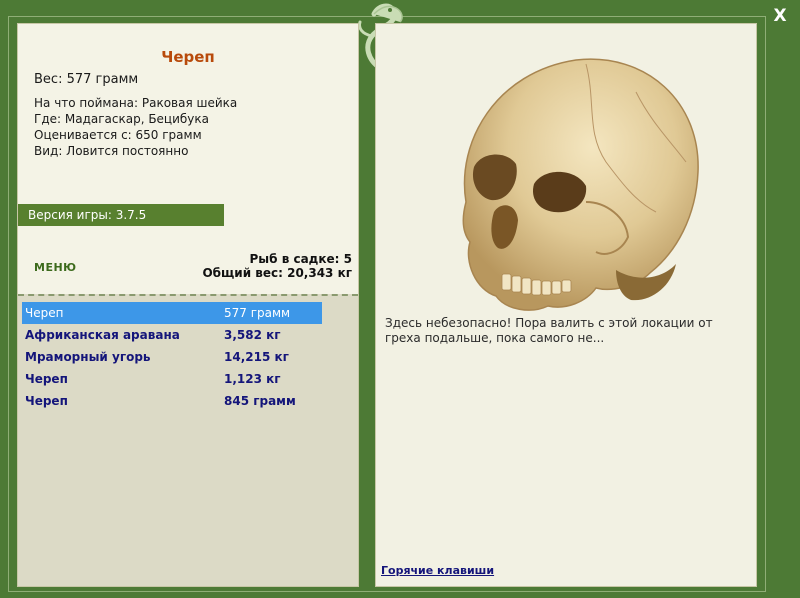  What do you see at coordinates (172, 313) in the screenshot?
I see `list-item: Череп 577 грамм` at bounding box center [172, 313].